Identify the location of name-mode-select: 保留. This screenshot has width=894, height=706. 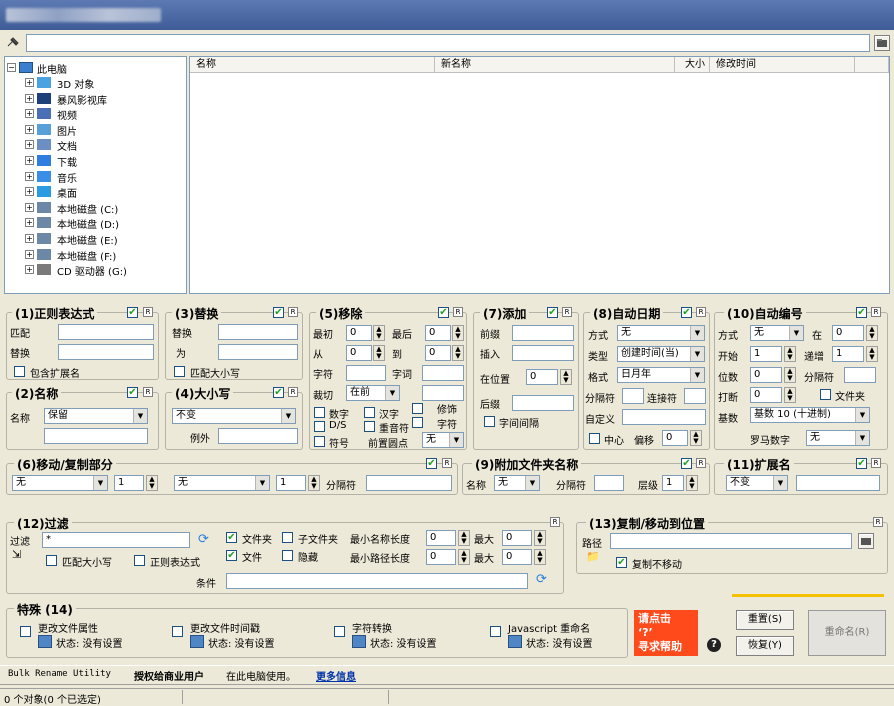
(96, 416).